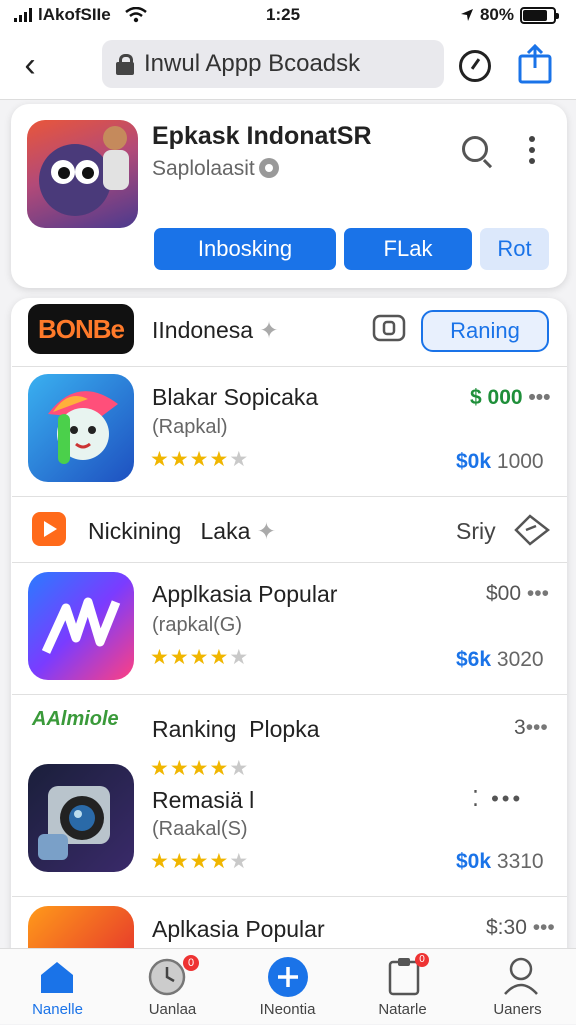 Image resolution: width=576 pixels, height=1025 pixels. I want to click on verified-icon, so click(268, 168).